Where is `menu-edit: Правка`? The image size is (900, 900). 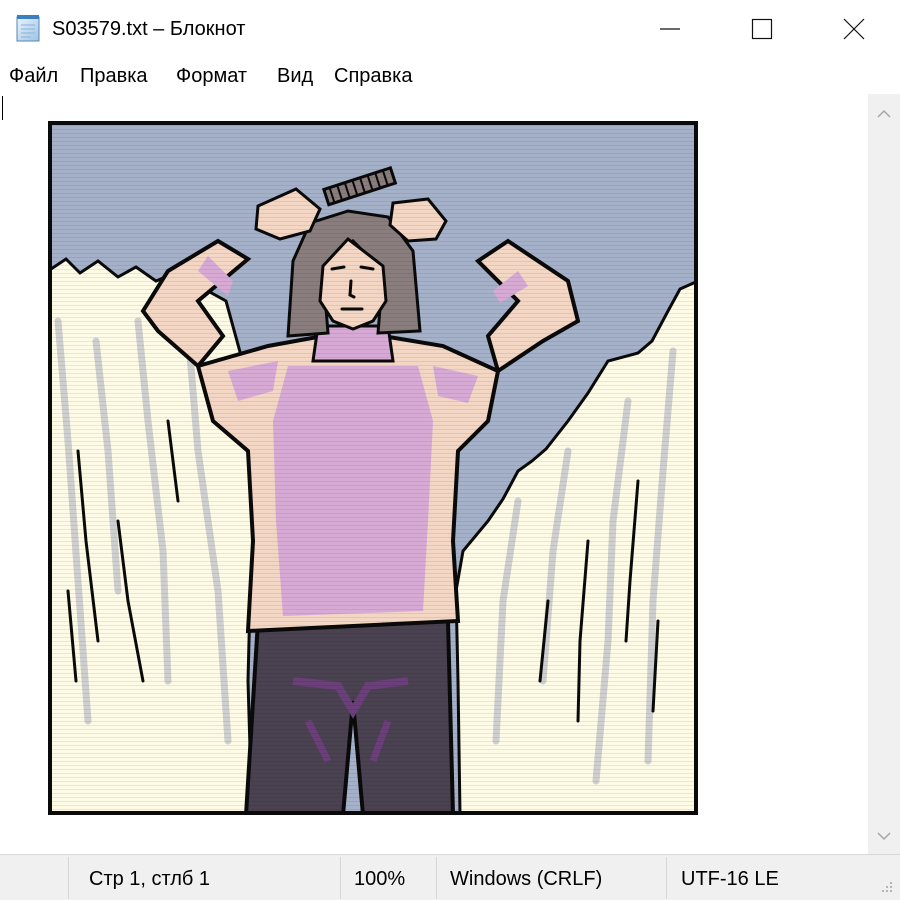
menu-edit: Правка is located at coordinates (114, 76).